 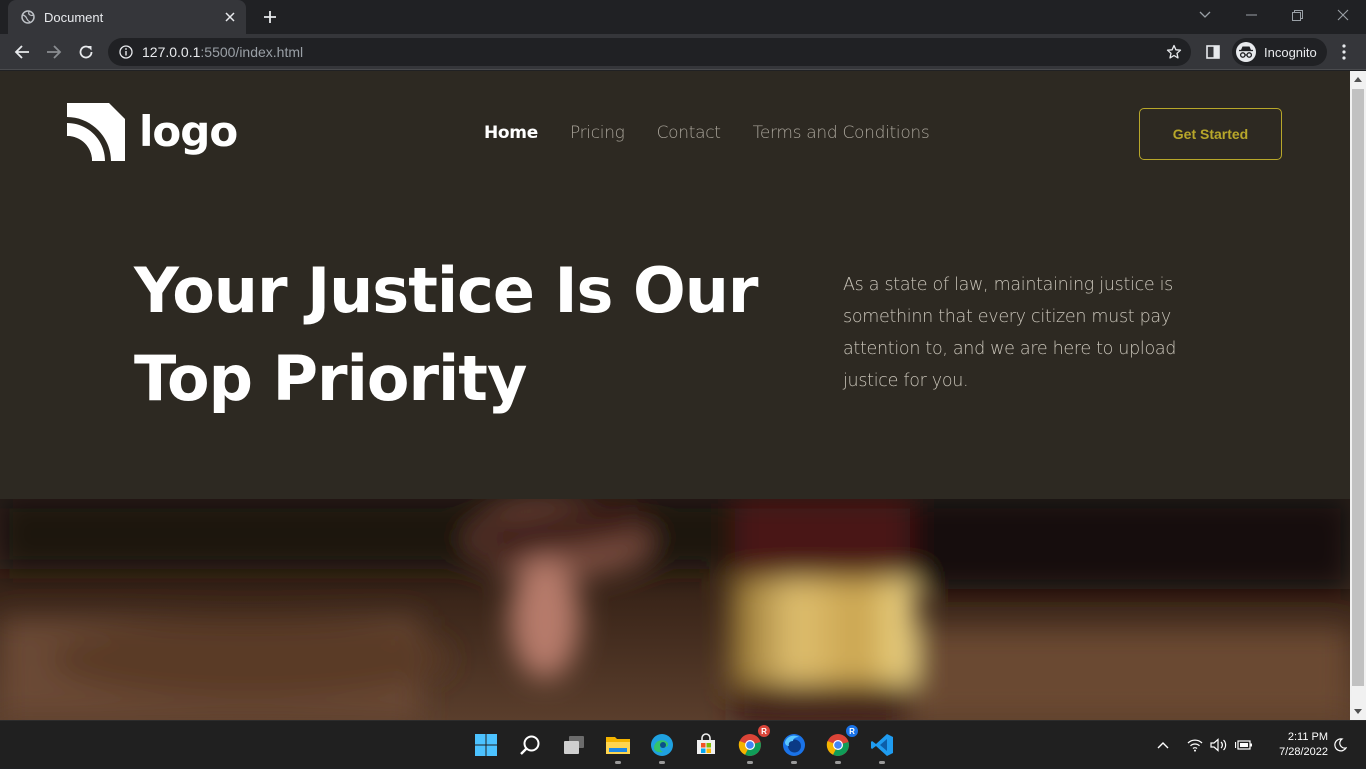 What do you see at coordinates (1290, 52) in the screenshot?
I see `incognito-label: Incognito` at bounding box center [1290, 52].